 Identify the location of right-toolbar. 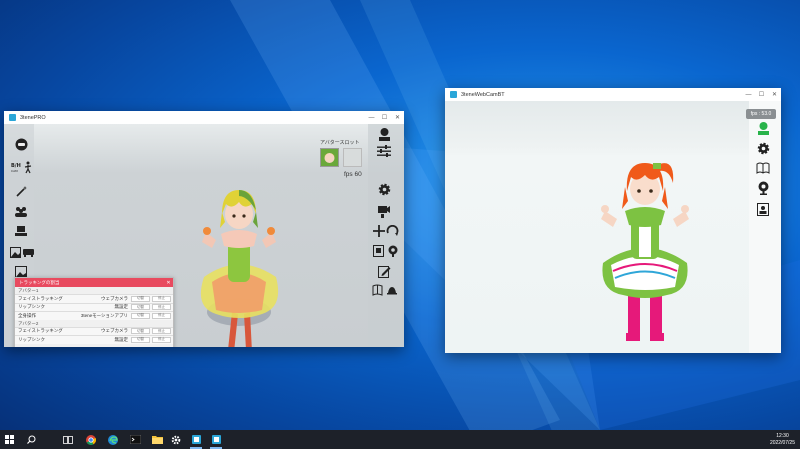
(765, 227).